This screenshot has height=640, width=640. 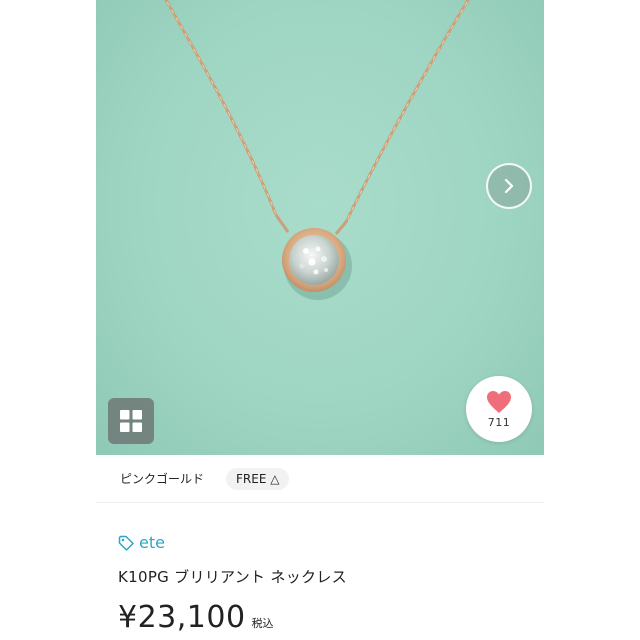 What do you see at coordinates (152, 542) in the screenshot?
I see `brand-name: ete` at bounding box center [152, 542].